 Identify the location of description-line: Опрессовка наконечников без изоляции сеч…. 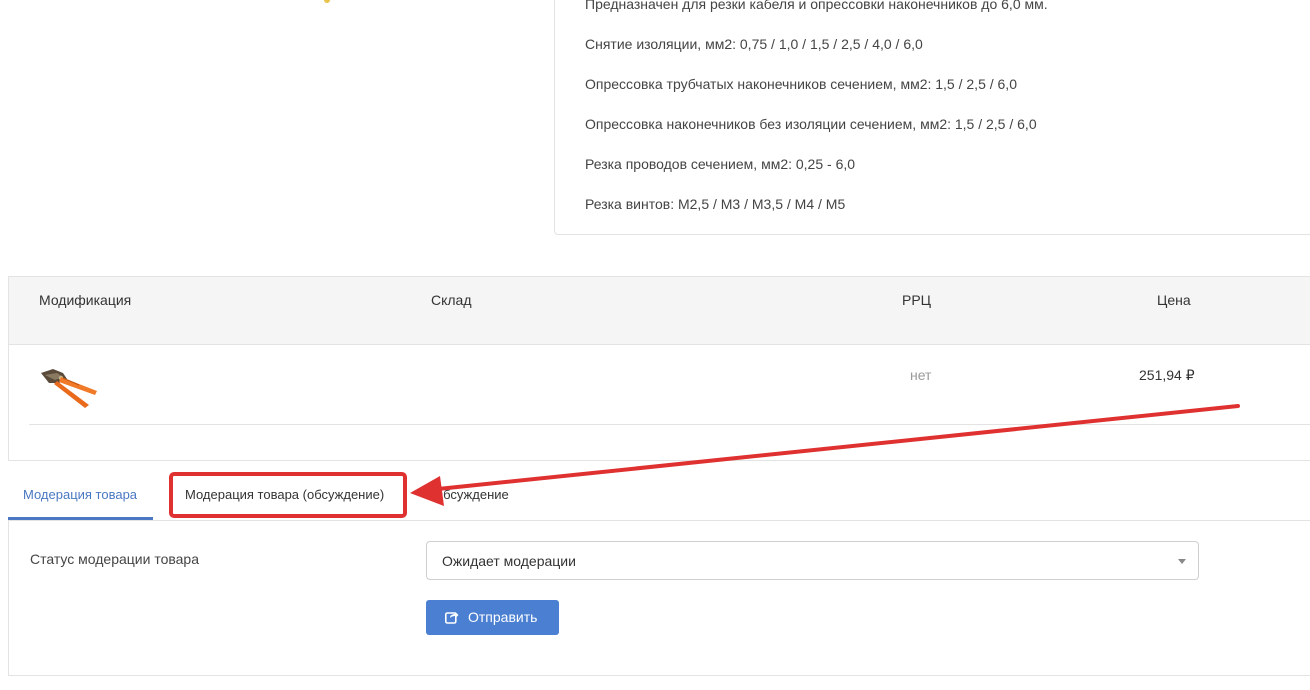
(811, 124).